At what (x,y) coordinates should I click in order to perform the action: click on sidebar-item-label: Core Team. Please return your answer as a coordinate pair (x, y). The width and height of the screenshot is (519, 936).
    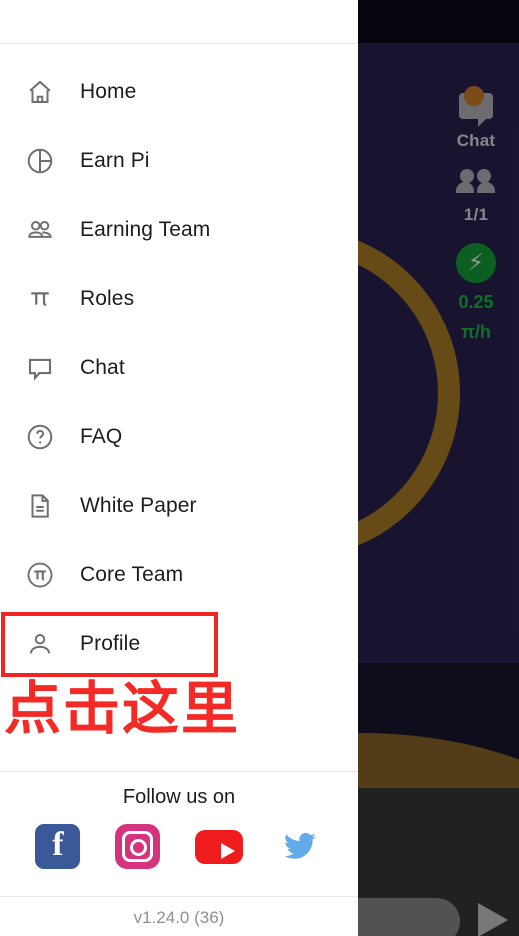
    Looking at the image, I should click on (132, 574).